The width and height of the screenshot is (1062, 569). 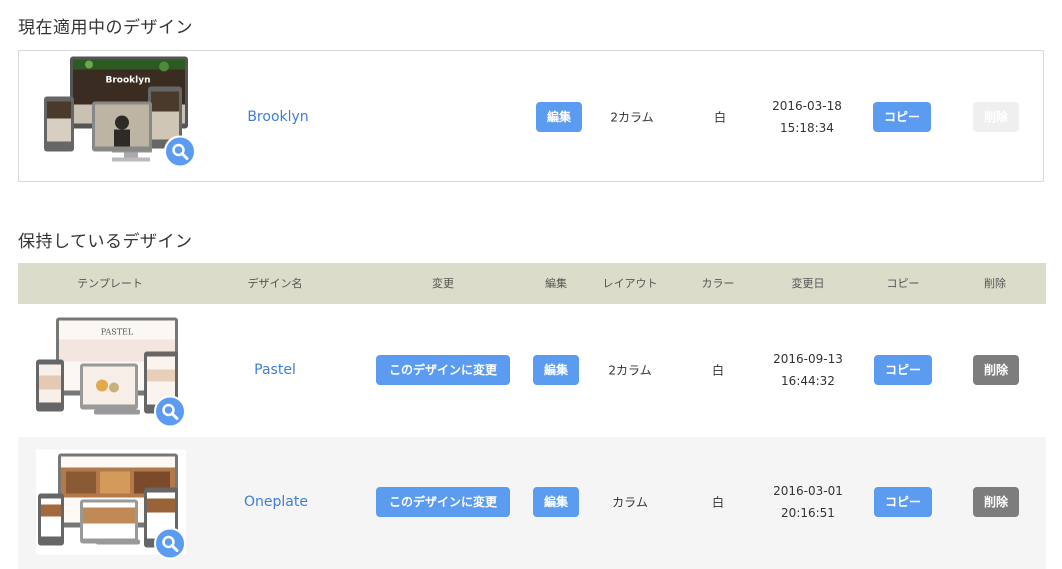 I want to click on design-name-link: Pastel, so click(x=275, y=370).